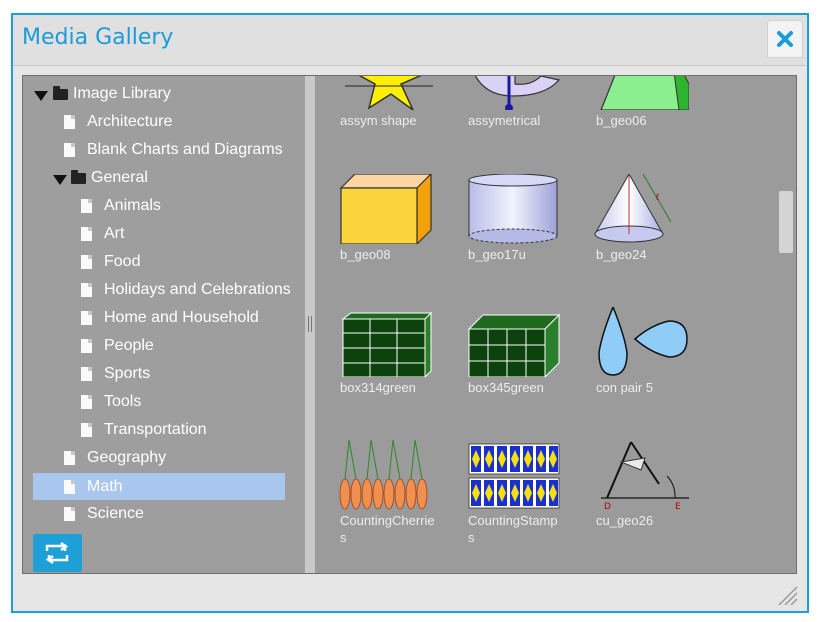 Image resolution: width=824 pixels, height=622 pixels. I want to click on tree-item-holidays: Holidays and Celebrations, so click(164, 290).